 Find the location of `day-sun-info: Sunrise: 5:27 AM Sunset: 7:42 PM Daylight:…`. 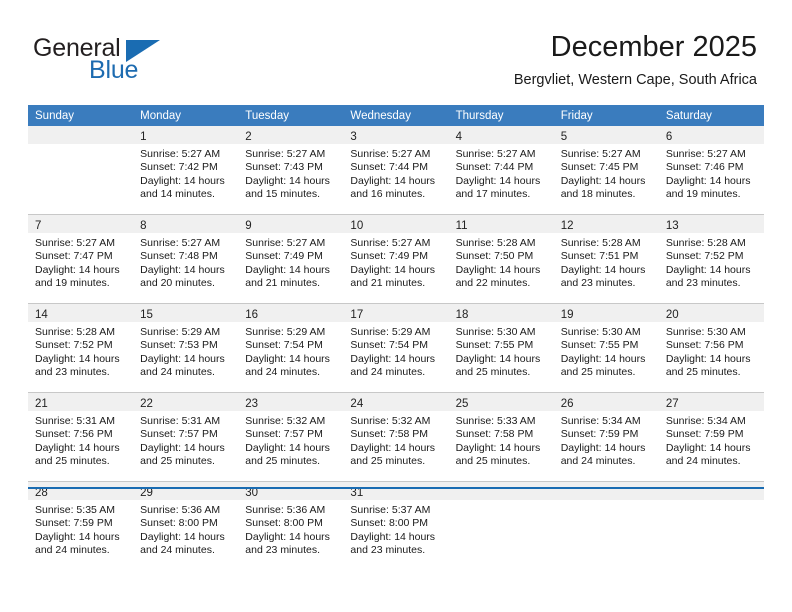

day-sun-info: Sunrise: 5:27 AM Sunset: 7:42 PM Daylight:… is located at coordinates (185, 173).